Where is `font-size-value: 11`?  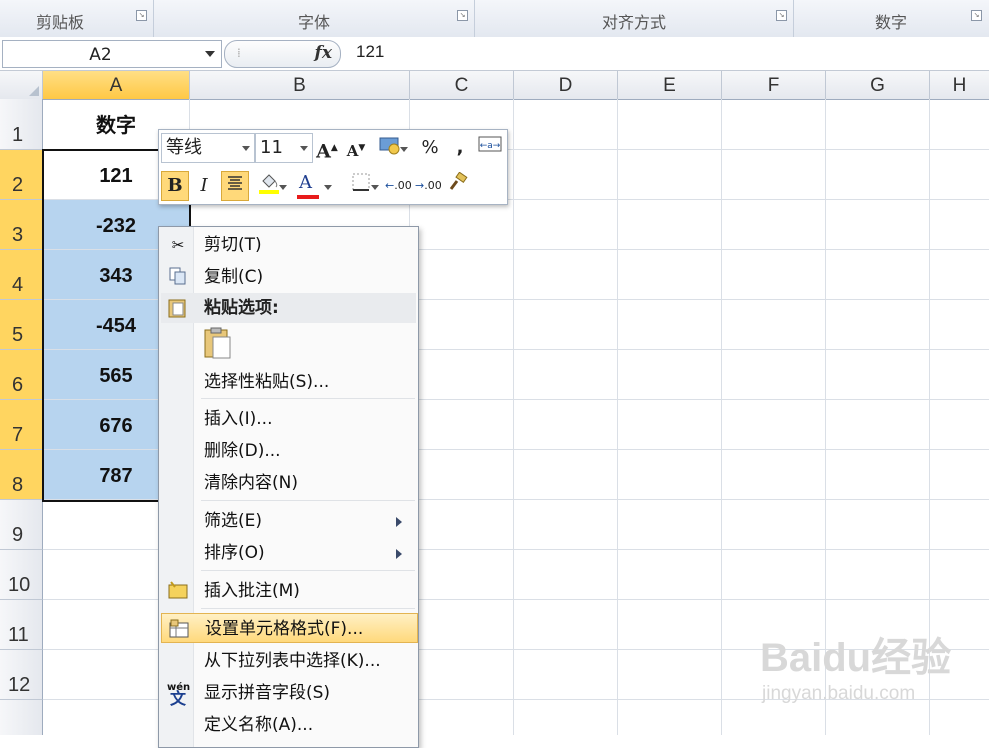
font-size-value: 11 is located at coordinates (271, 147).